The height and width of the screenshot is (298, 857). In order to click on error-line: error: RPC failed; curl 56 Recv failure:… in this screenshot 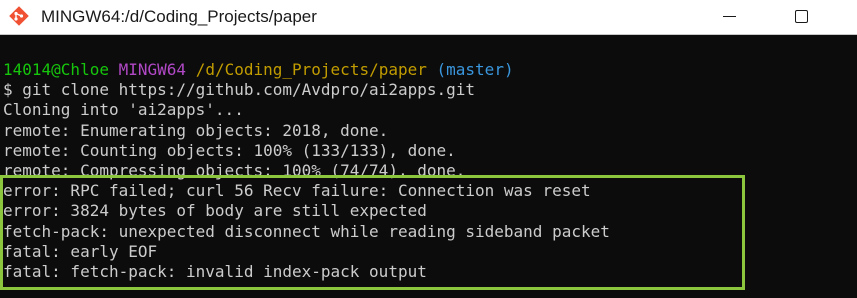, I will do `click(297, 191)`.